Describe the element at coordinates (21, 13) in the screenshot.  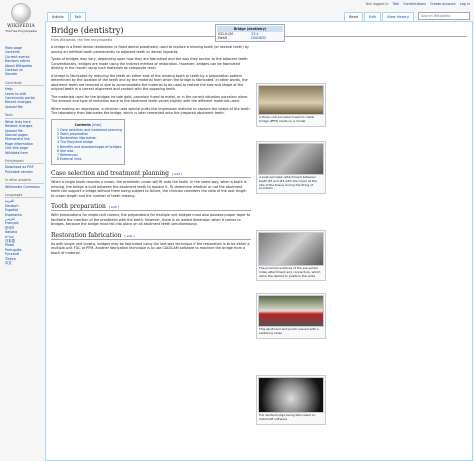
I see `globe-icon` at that location.